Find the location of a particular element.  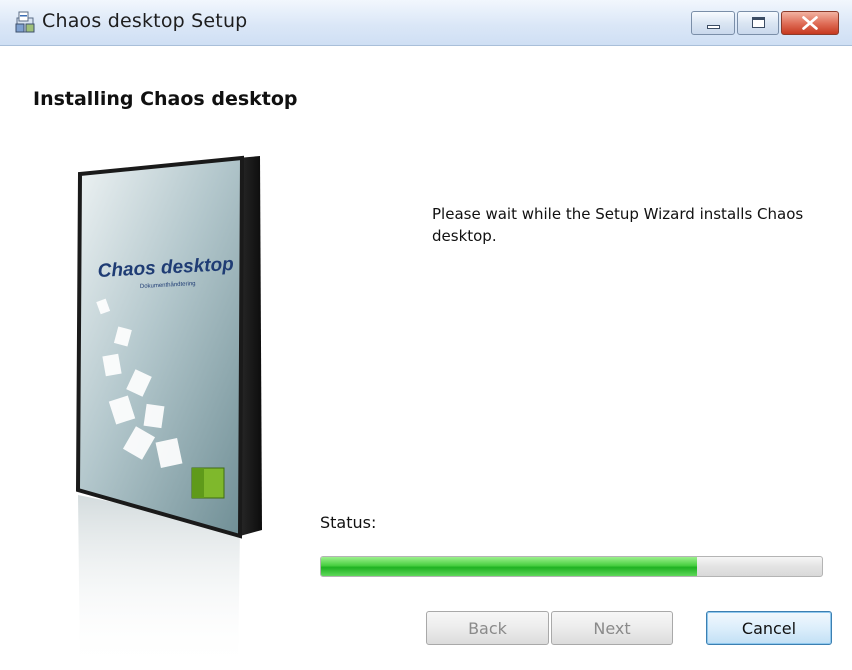

next-button: Next is located at coordinates (612, 628).